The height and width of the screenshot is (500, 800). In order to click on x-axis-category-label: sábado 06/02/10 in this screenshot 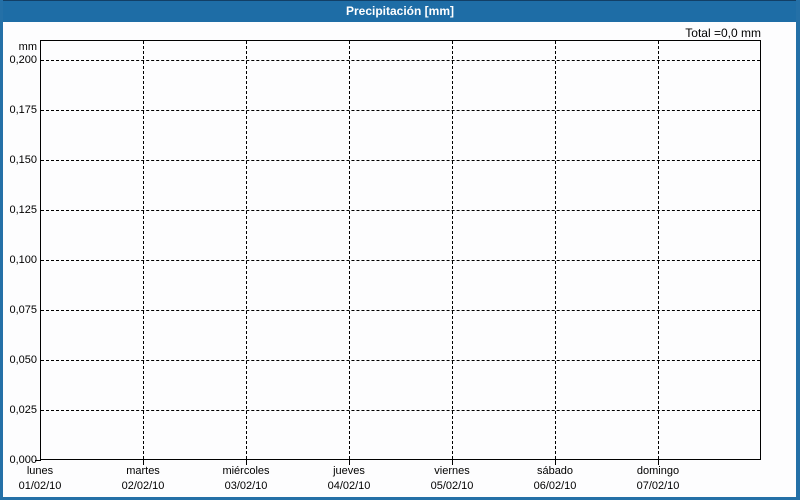, I will do `click(555, 479)`.